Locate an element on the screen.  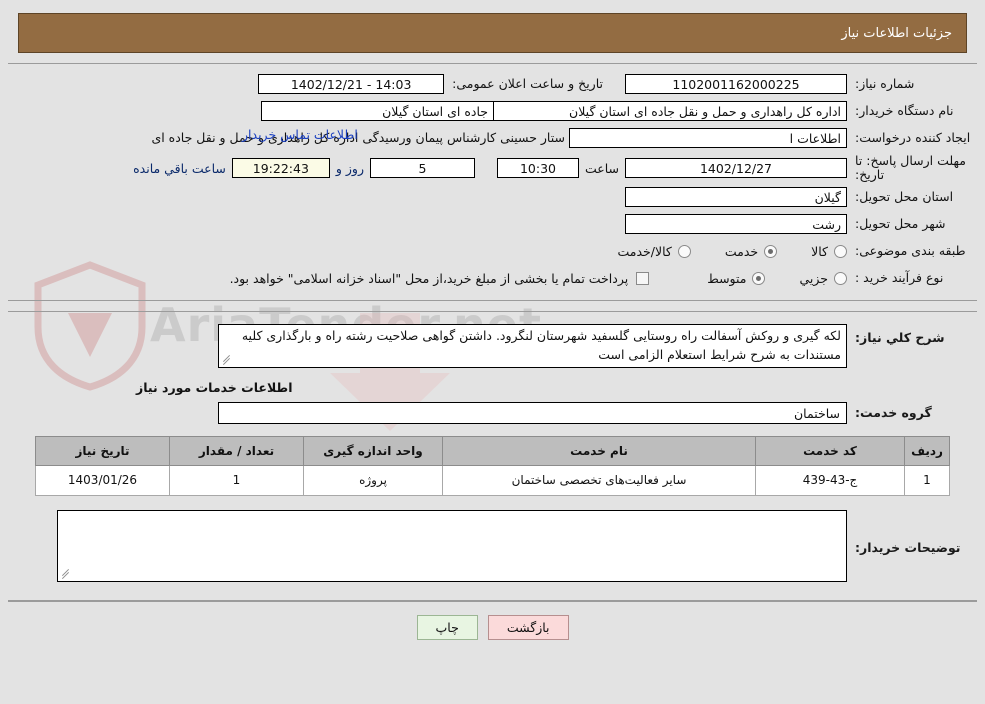
radio-kala-icon is located at coordinates (840, 251).